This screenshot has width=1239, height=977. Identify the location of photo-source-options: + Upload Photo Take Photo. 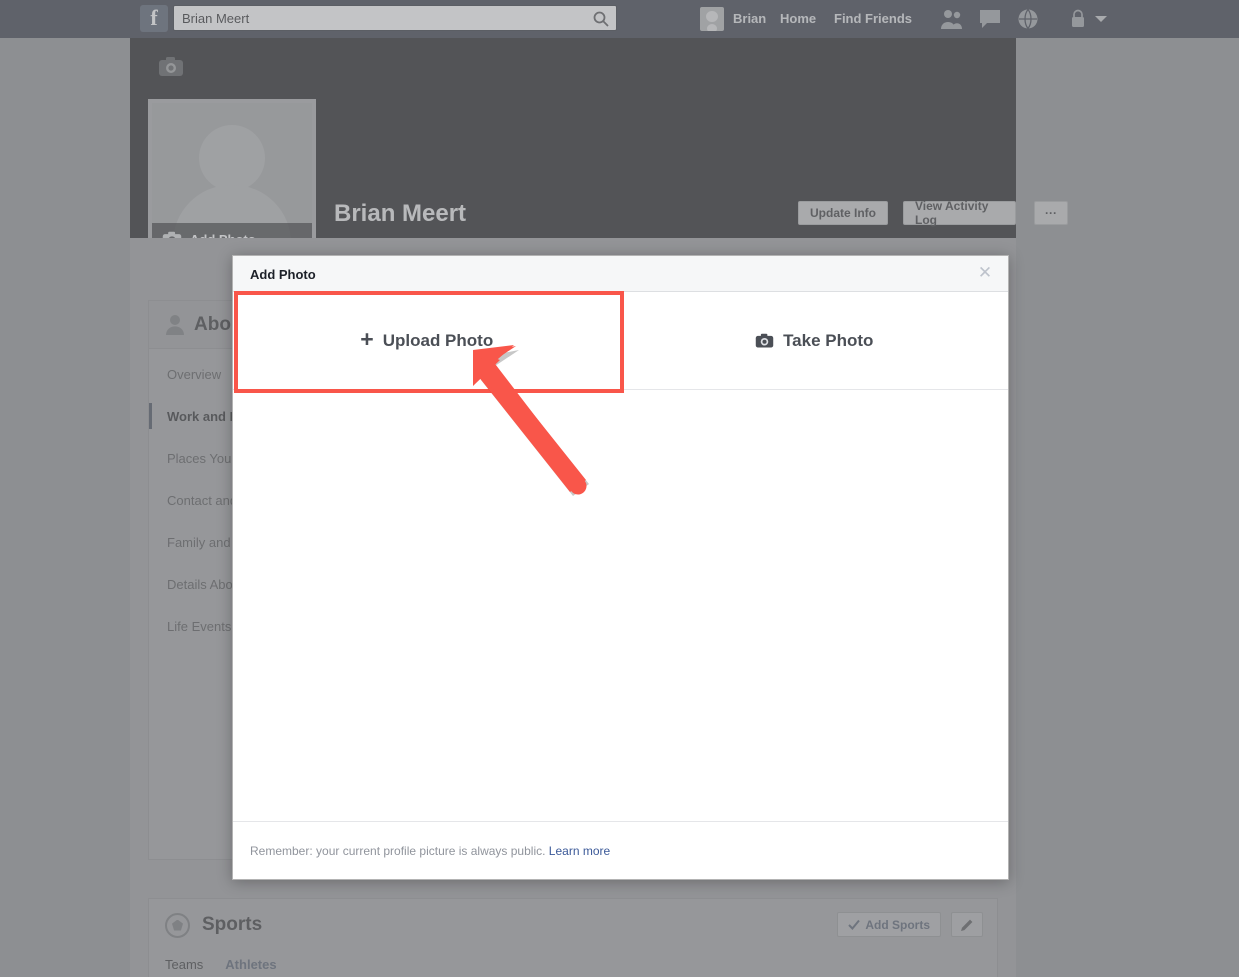
(620, 341).